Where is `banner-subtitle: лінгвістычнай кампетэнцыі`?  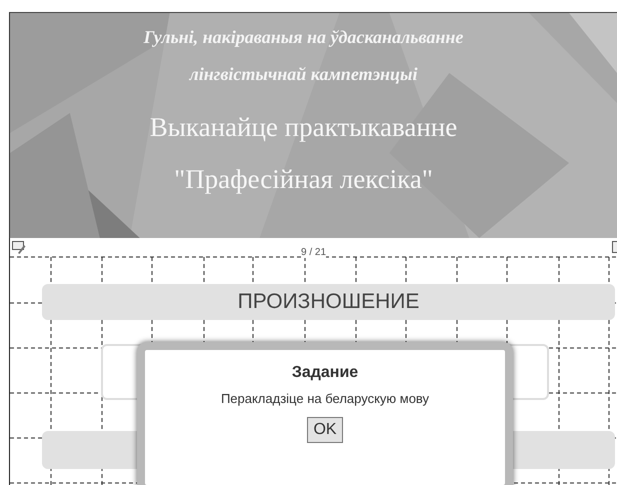
banner-subtitle: лінгвістычнай кампетэнцыі is located at coordinates (303, 74).